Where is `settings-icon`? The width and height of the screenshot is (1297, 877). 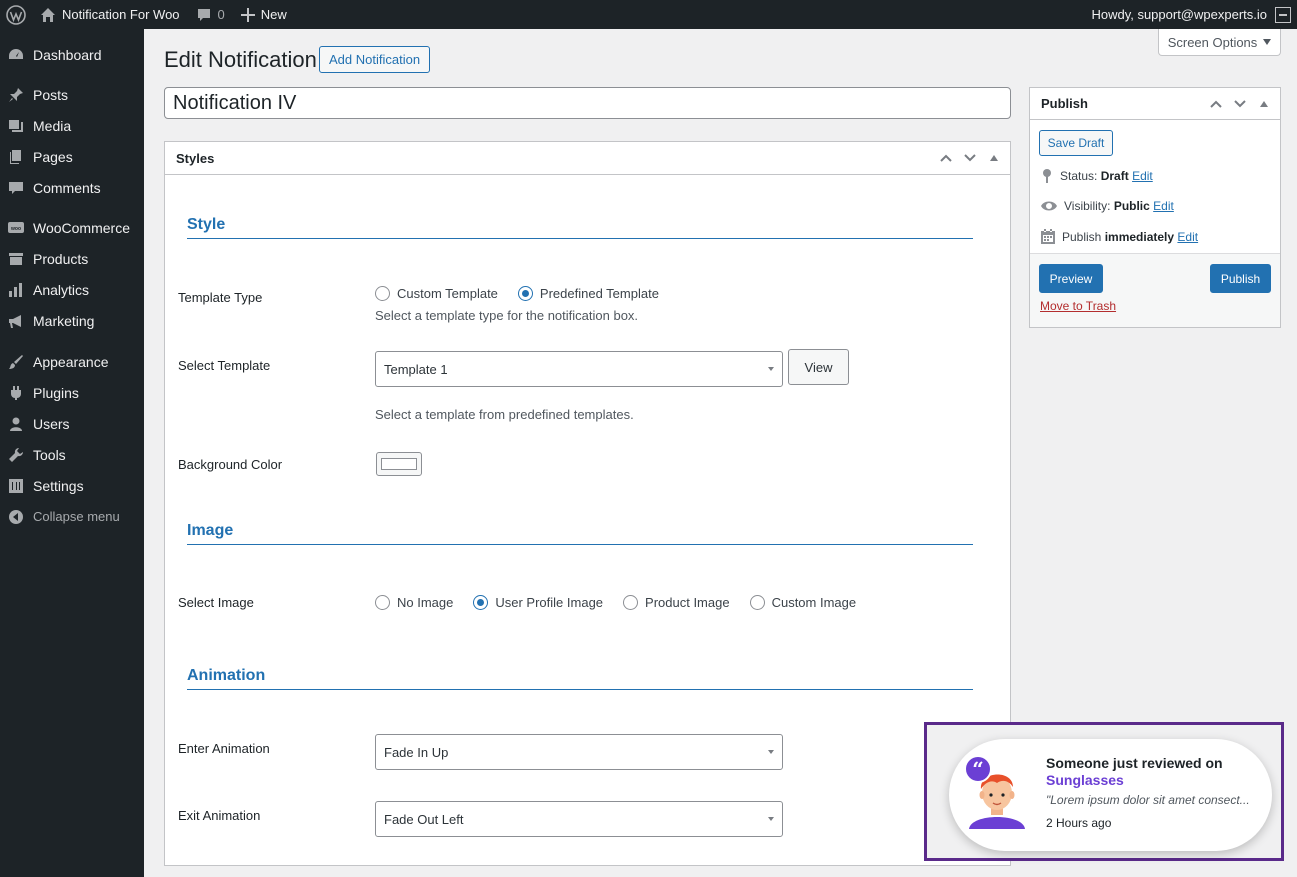 settings-icon is located at coordinates (16, 486).